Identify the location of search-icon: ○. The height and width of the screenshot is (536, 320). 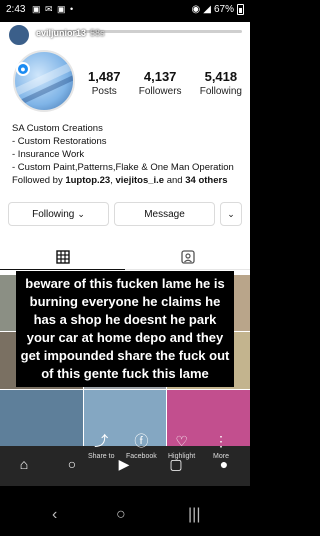
(72, 466).